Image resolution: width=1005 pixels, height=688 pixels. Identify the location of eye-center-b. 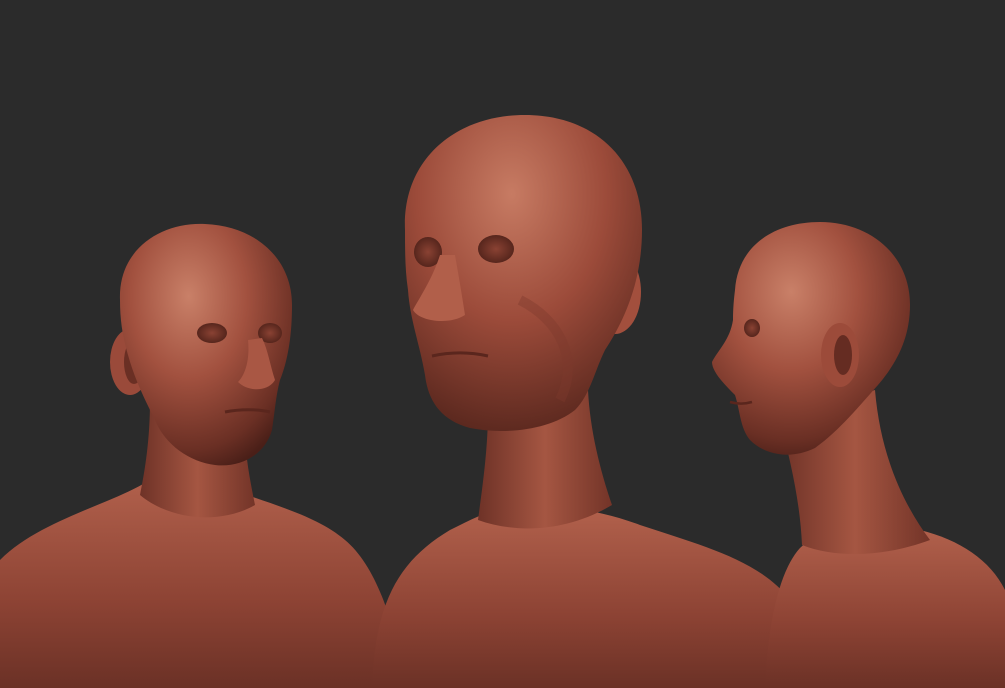
(496, 249).